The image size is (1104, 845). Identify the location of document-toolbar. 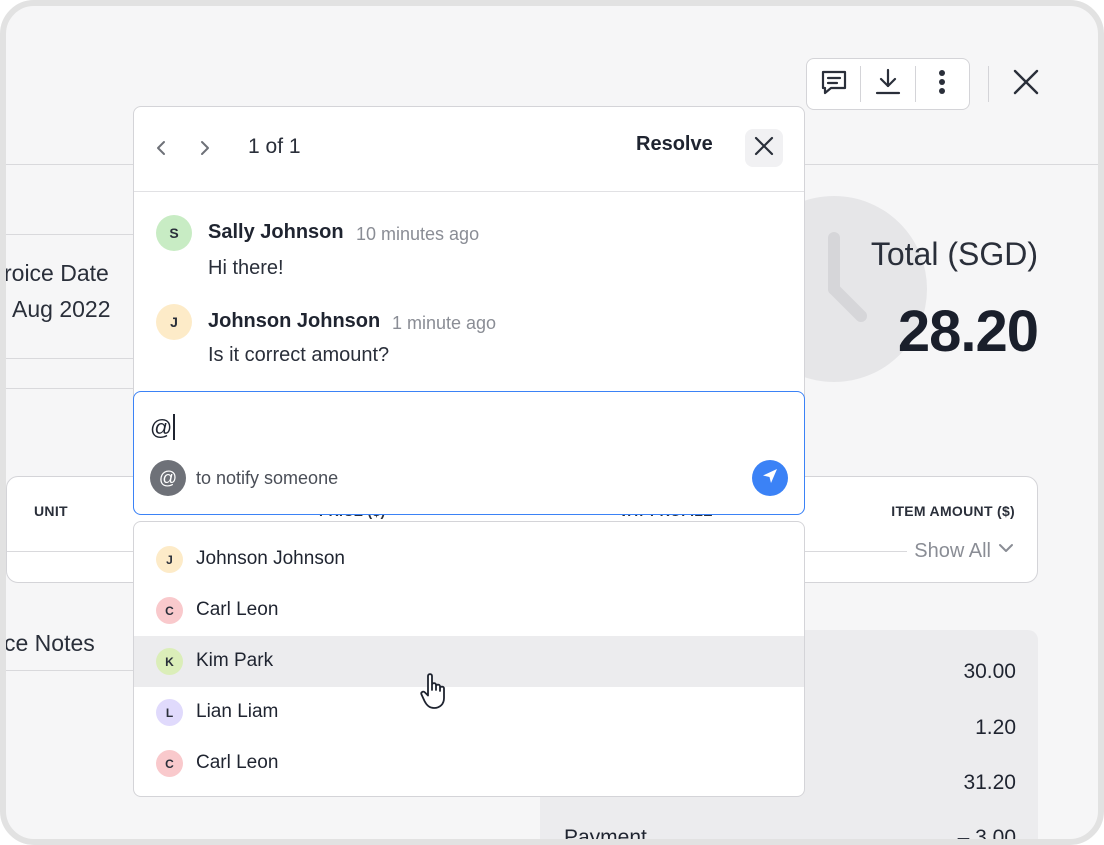
(888, 84).